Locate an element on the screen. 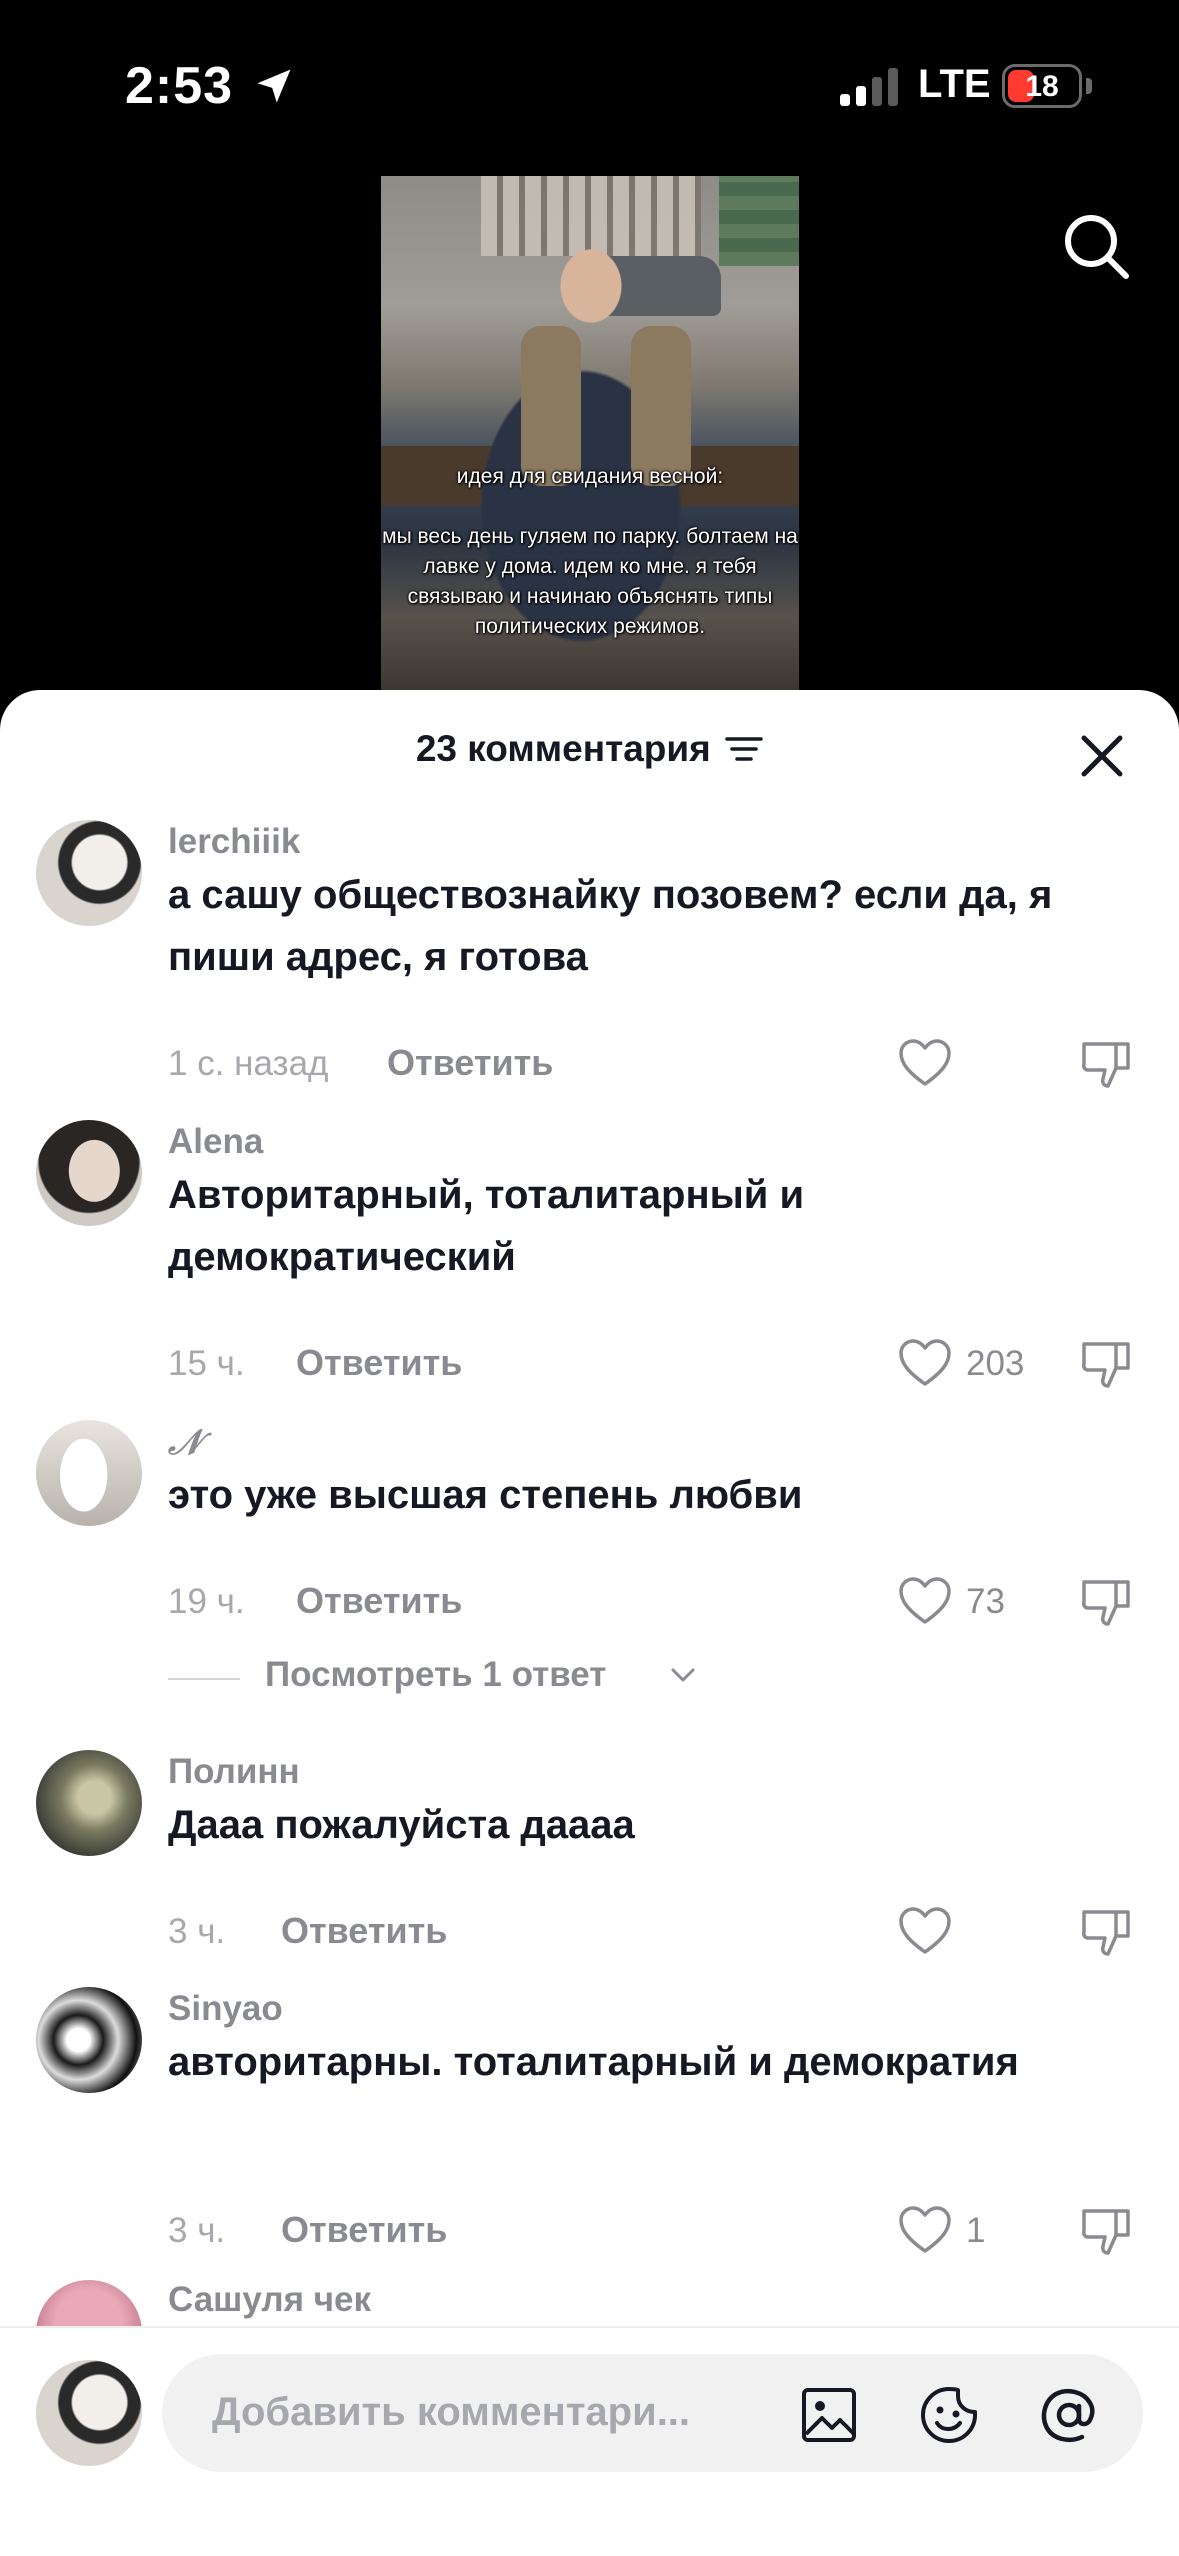  video-scene-wall is located at coordinates (759, 221).